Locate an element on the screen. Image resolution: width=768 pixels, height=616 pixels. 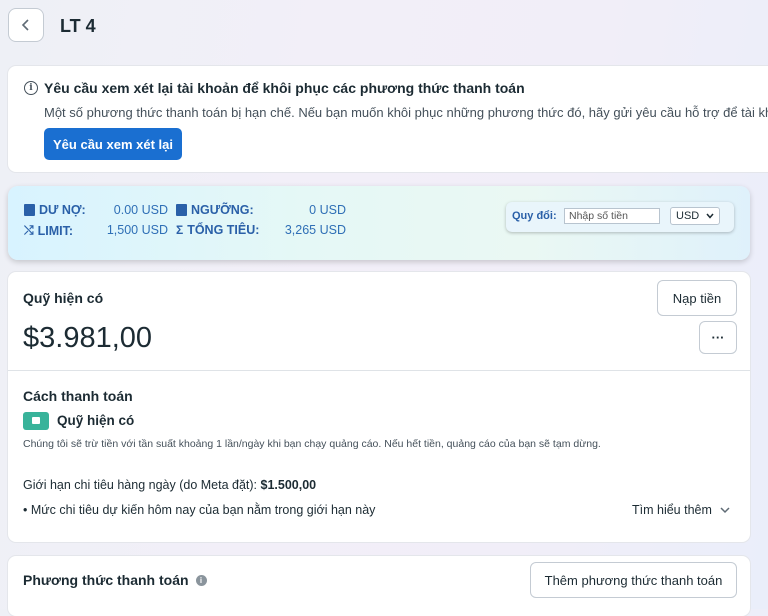
limit-value: 1,500 USD is located at coordinates (137, 230).